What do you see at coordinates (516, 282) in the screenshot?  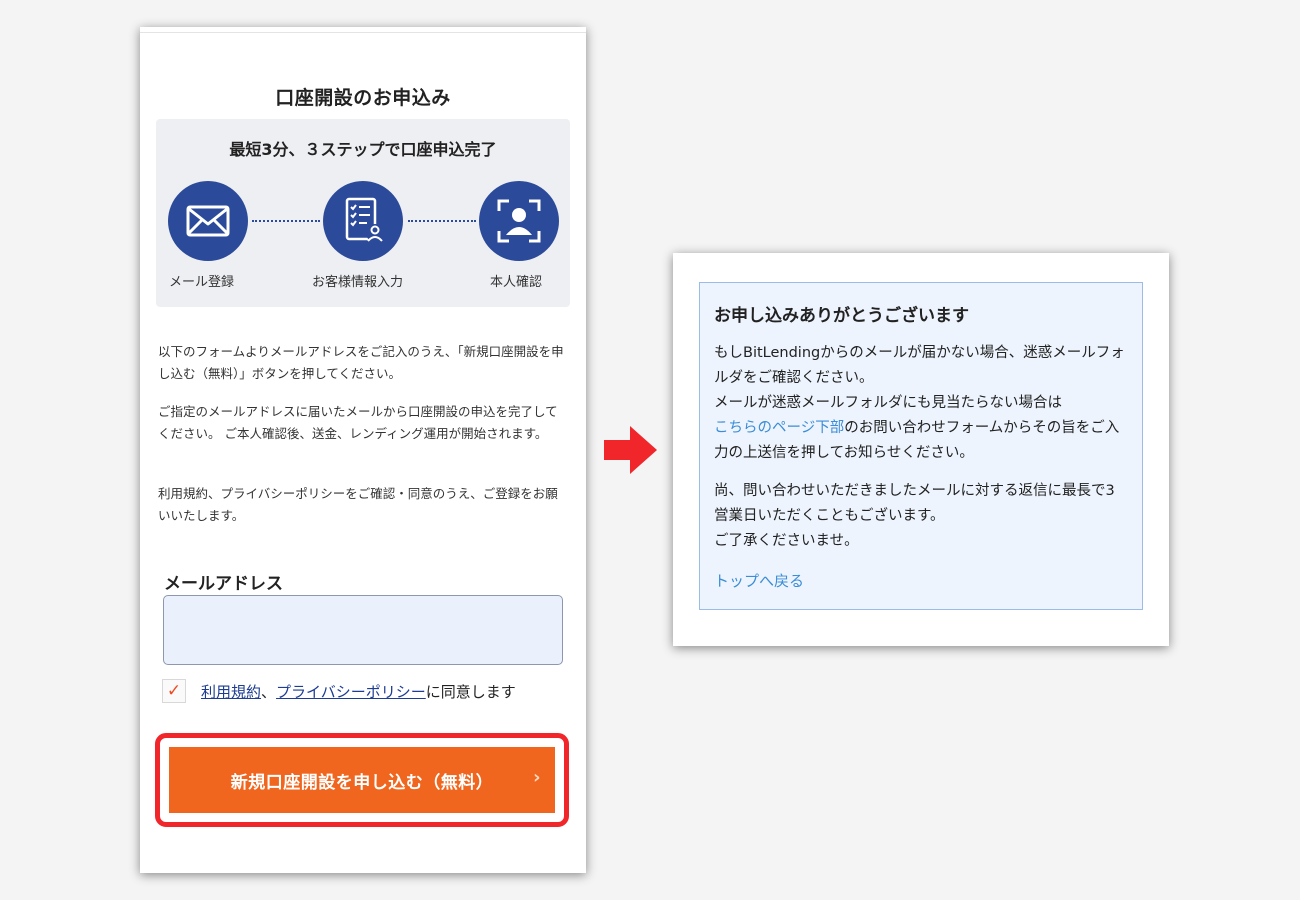 I see `step-label-identity: 本人確認` at bounding box center [516, 282].